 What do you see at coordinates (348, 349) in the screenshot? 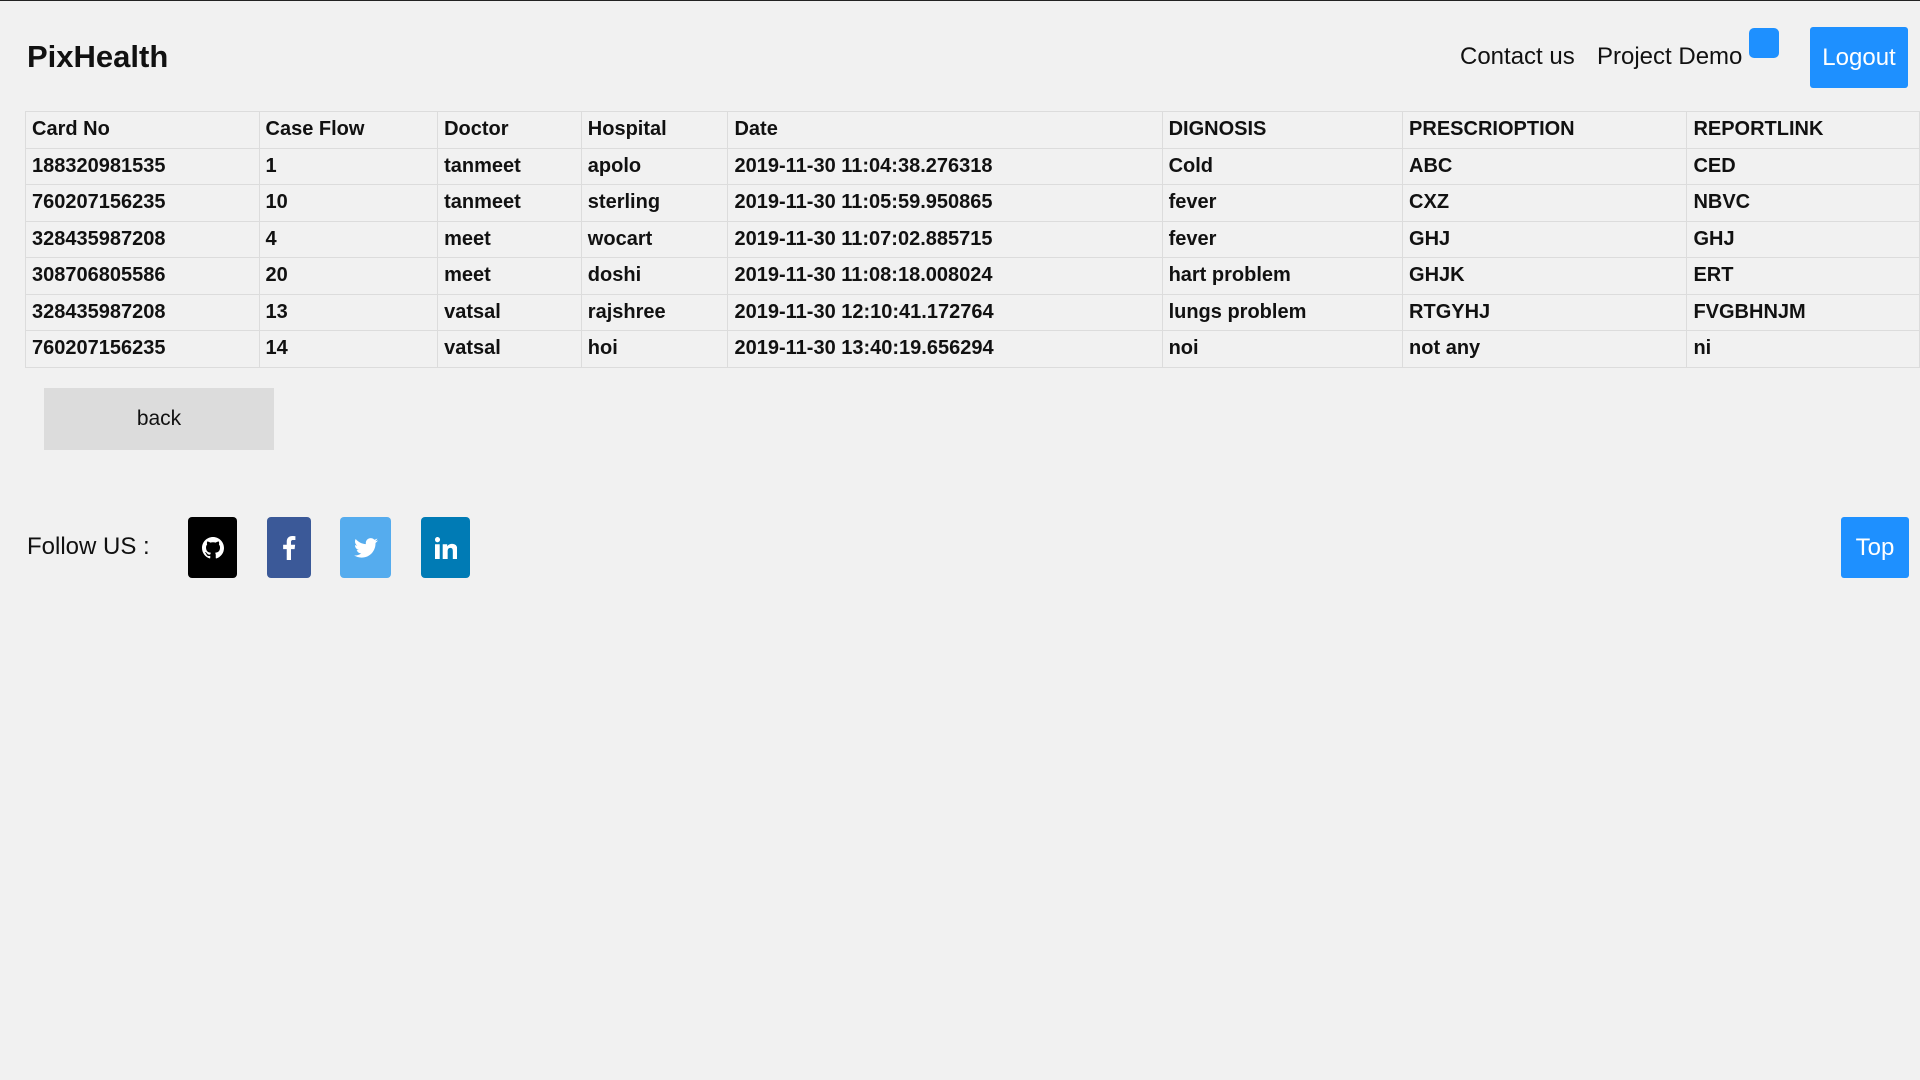
I see `table-cell: 14` at bounding box center [348, 349].